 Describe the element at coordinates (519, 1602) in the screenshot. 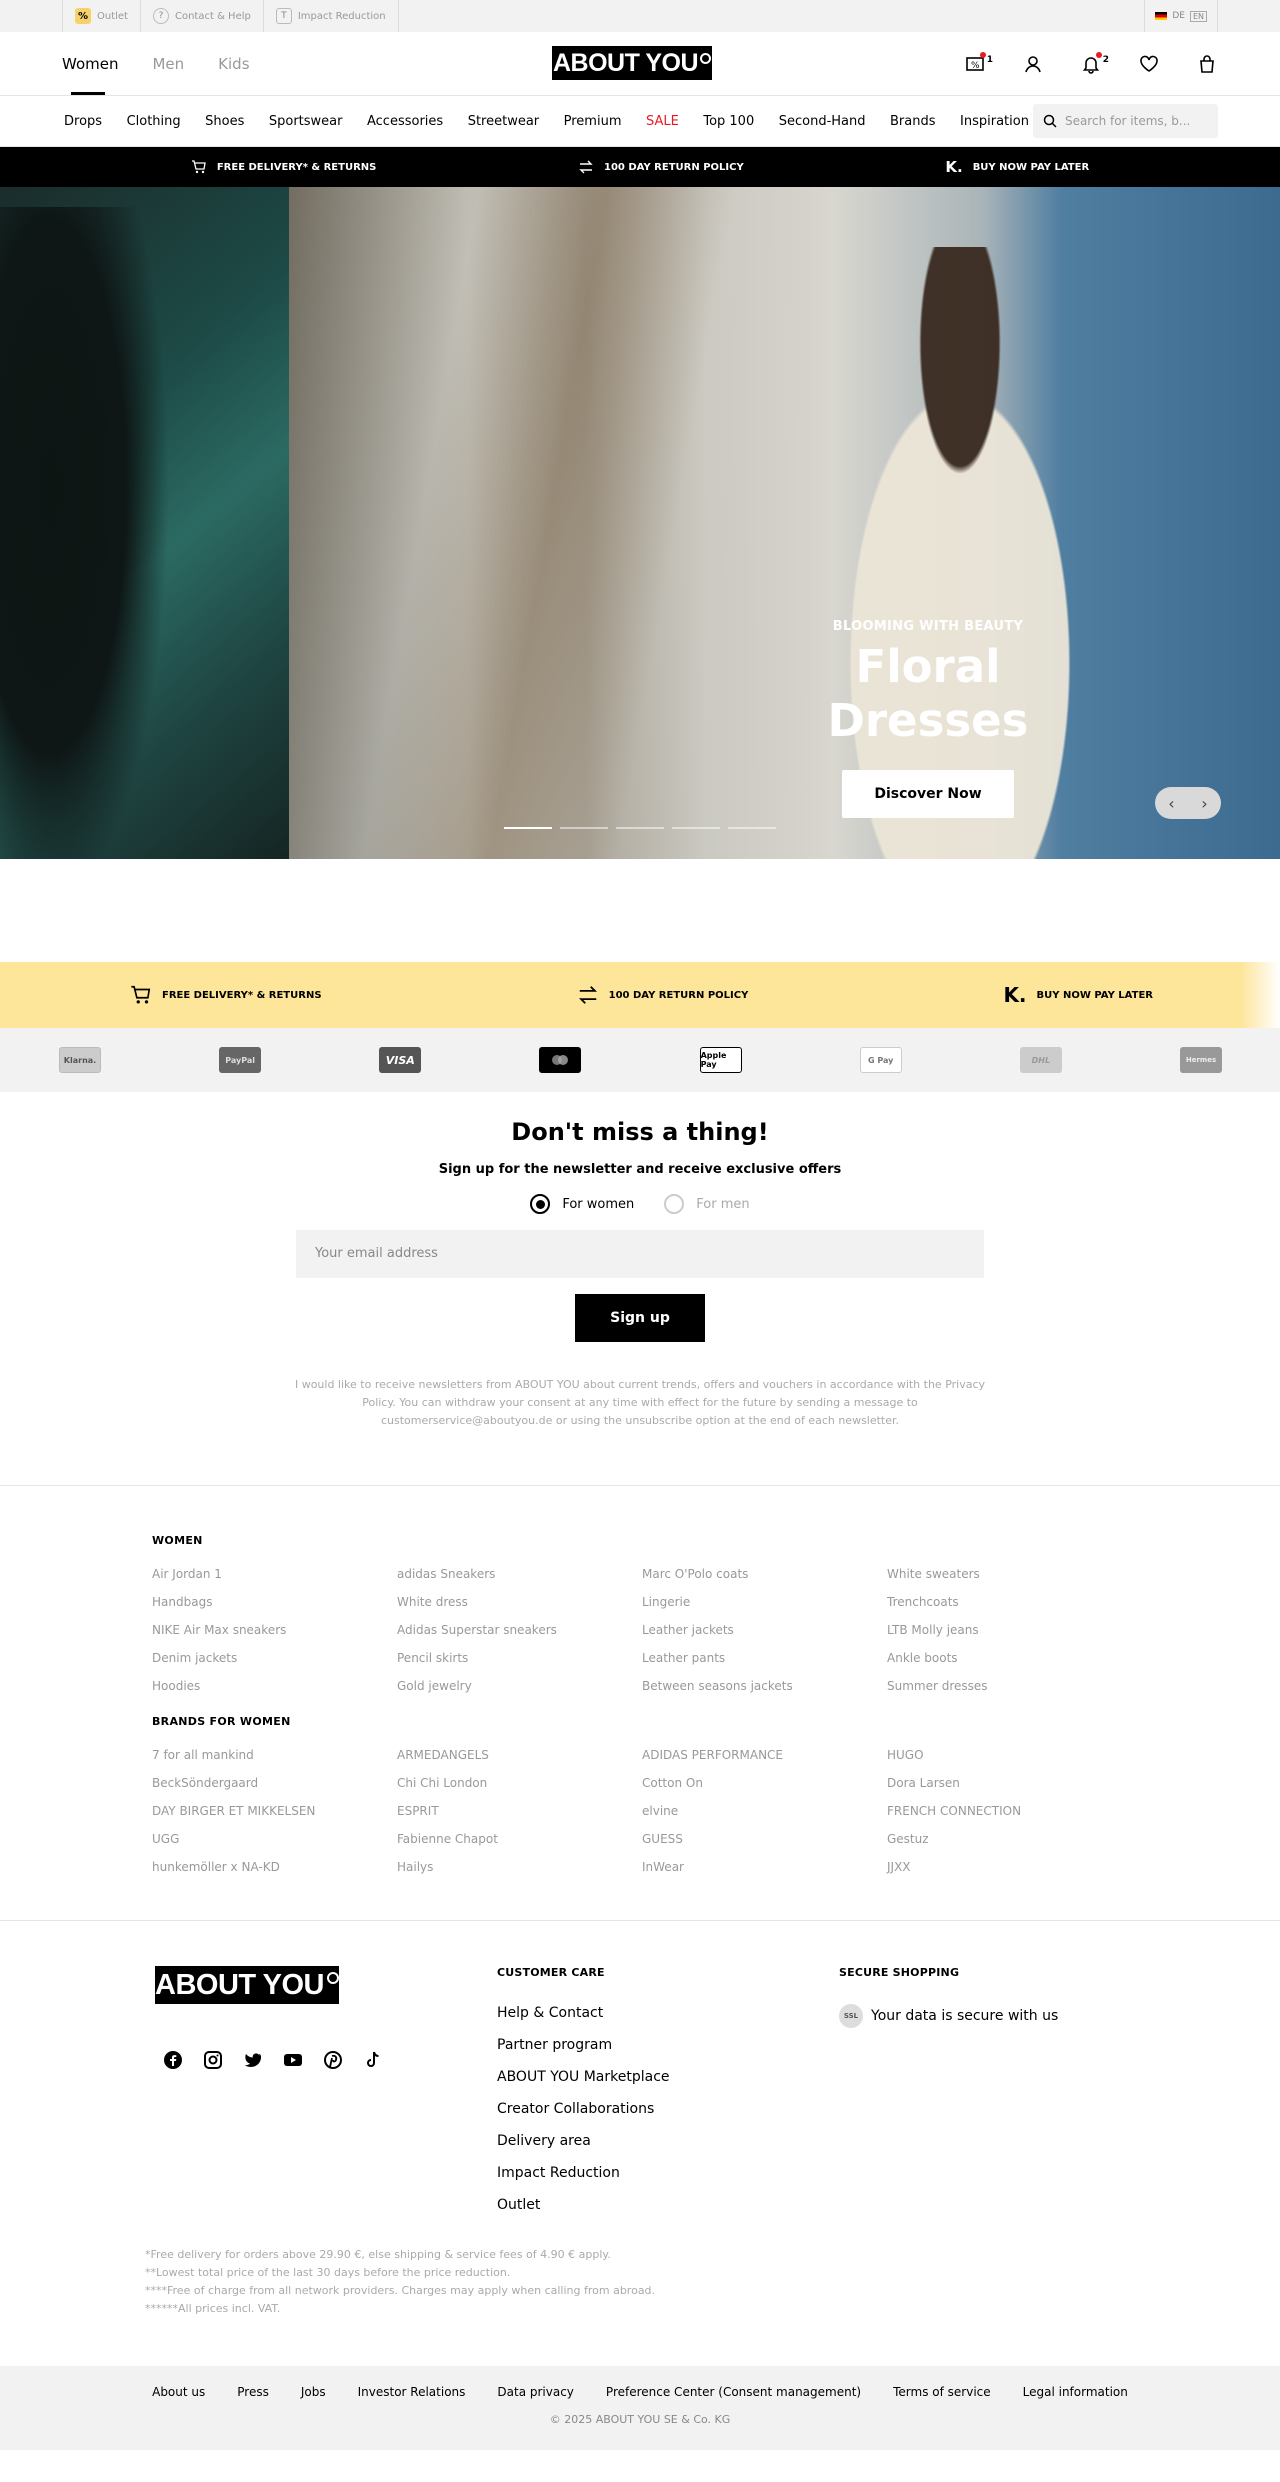

I see `seo-link: White dress` at that location.